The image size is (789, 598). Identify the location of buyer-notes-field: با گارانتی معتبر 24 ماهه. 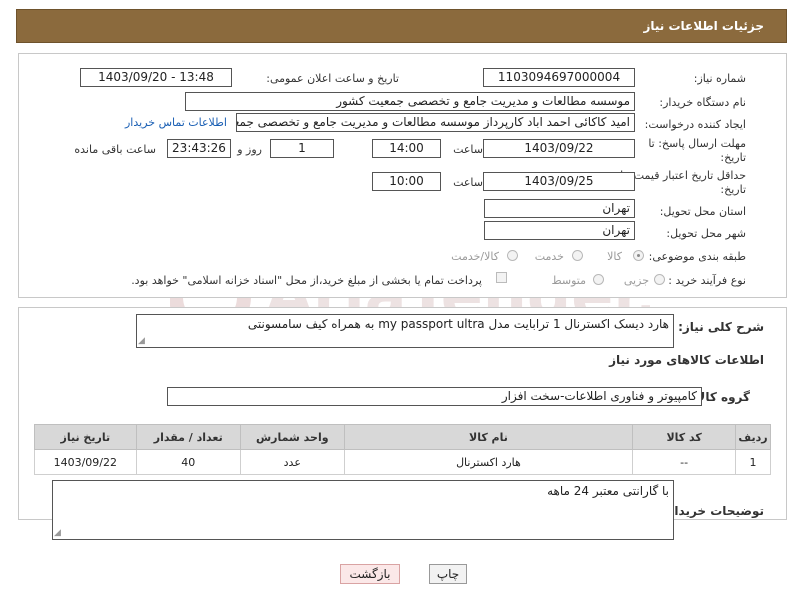
(363, 510).